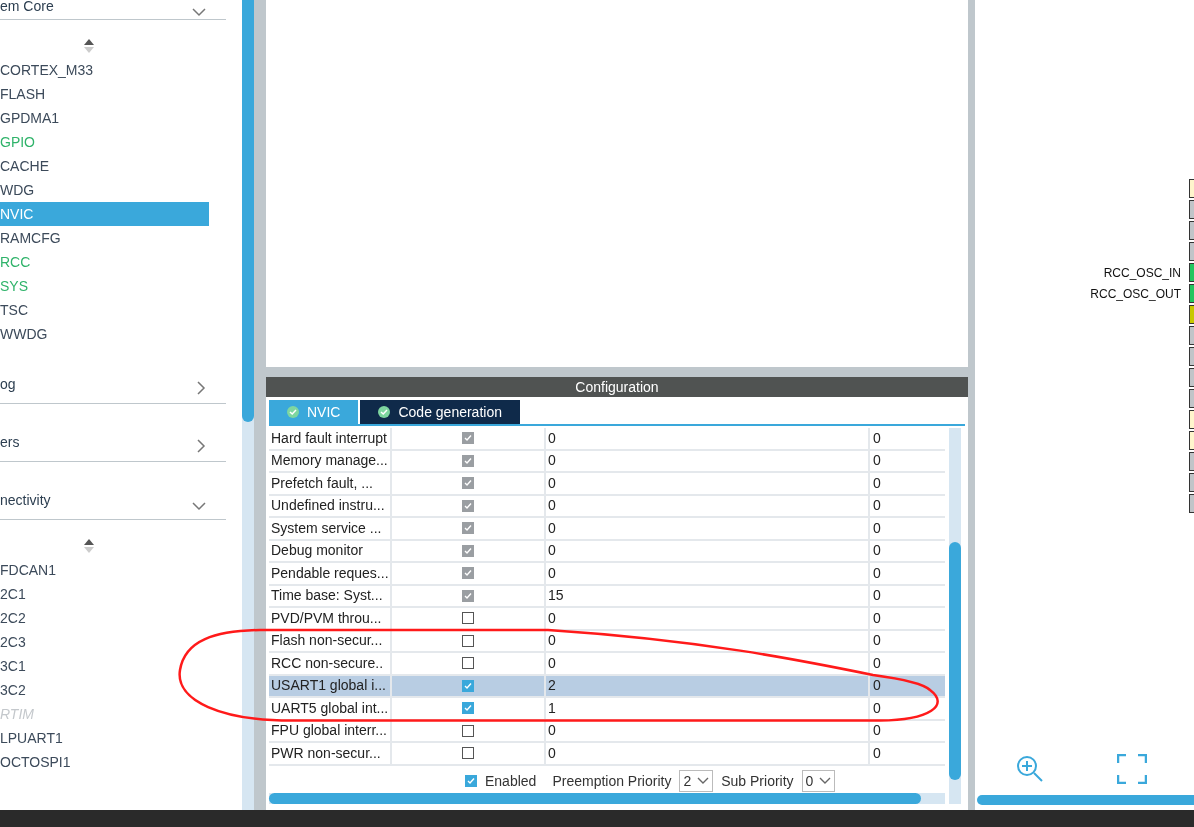  I want to click on peripheral-item: 3C2, so click(104, 690).